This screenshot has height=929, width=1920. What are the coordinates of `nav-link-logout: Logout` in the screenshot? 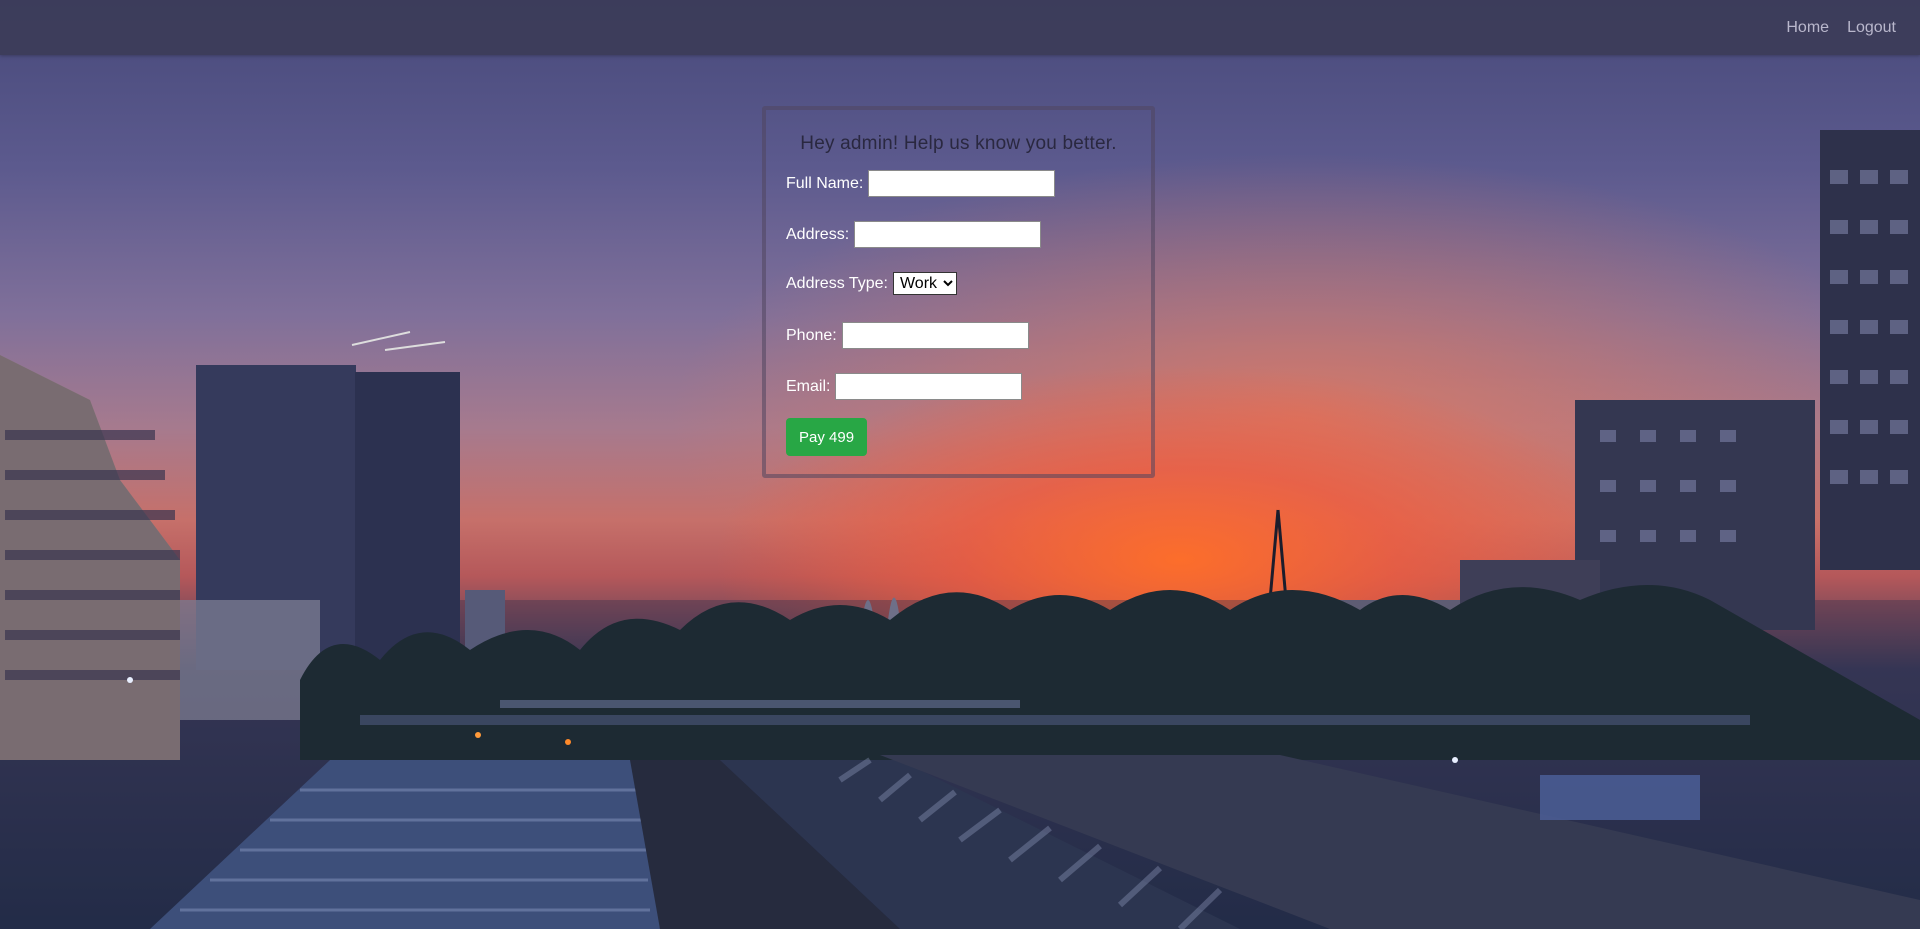 It's located at (1871, 28).